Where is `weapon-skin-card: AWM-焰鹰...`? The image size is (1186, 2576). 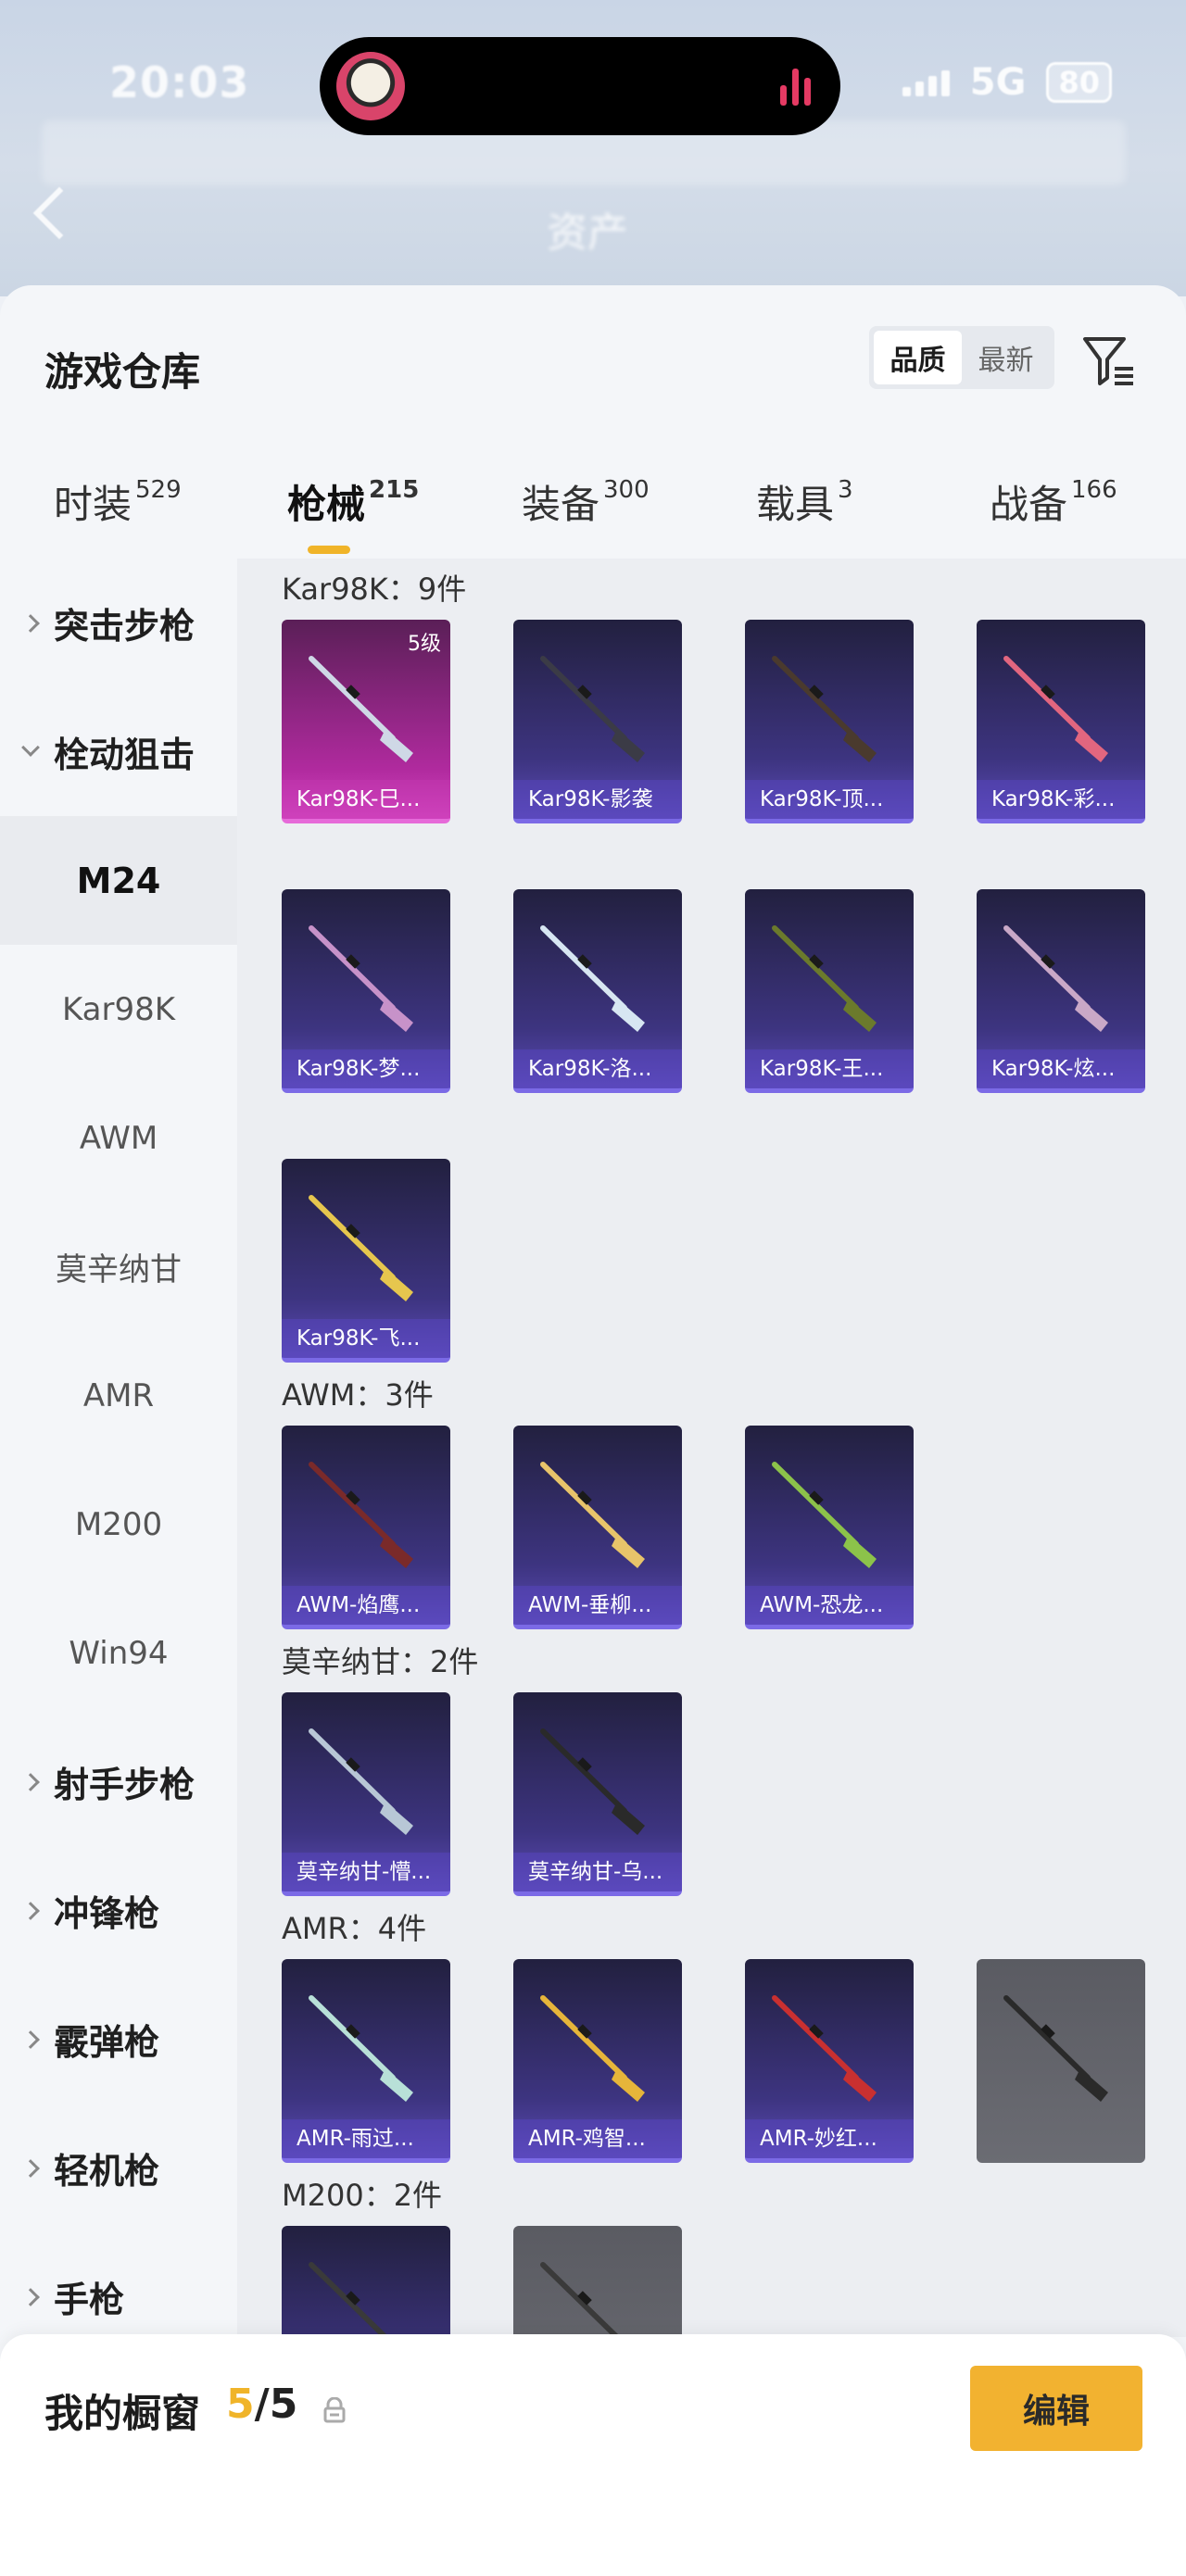 weapon-skin-card: AWM-焰鹰... is located at coordinates (366, 1527).